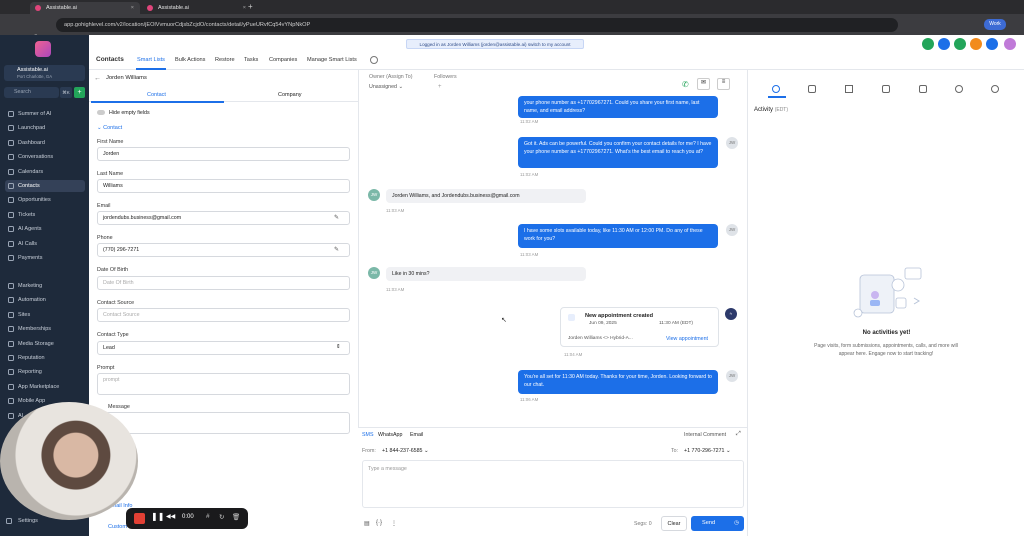 This screenshot has width=1024, height=536. Describe the element at coordinates (394, 523) in the screenshot. I see `more-icon: ⋮` at that location.